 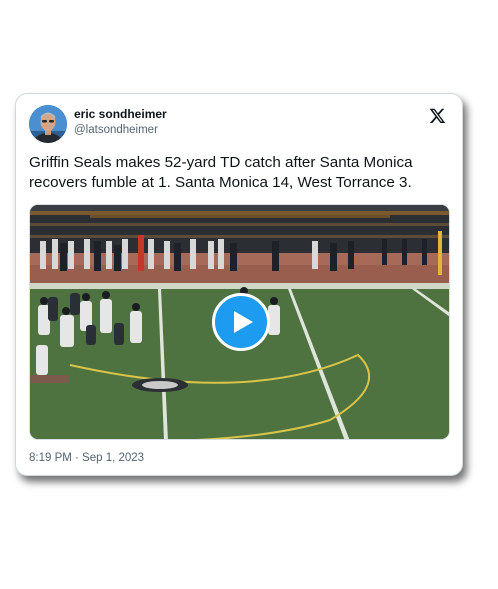 What do you see at coordinates (120, 114) in the screenshot?
I see `author-display-name: eric sondheimer` at bounding box center [120, 114].